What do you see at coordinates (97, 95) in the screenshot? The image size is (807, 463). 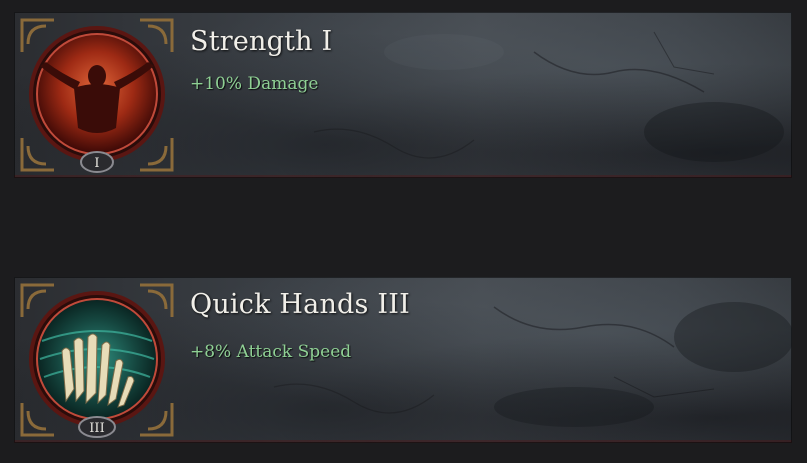 I see `strength-emblem: I` at bounding box center [97, 95].